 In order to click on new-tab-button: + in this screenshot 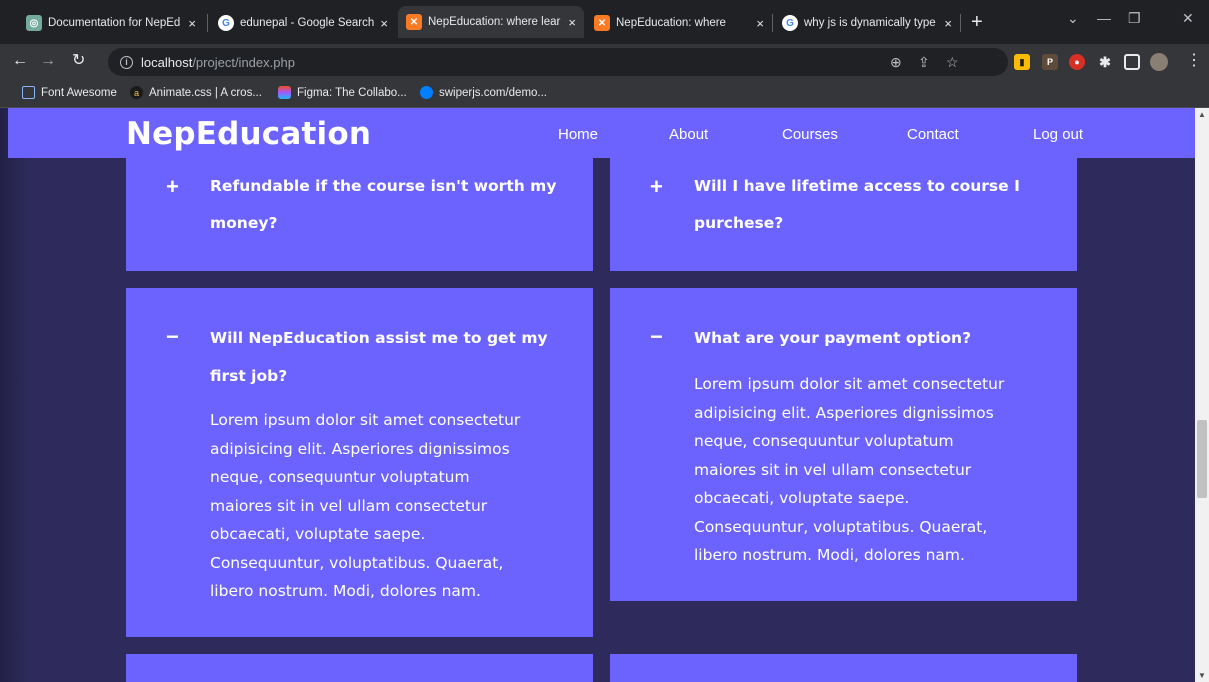, I will do `click(977, 22)`.